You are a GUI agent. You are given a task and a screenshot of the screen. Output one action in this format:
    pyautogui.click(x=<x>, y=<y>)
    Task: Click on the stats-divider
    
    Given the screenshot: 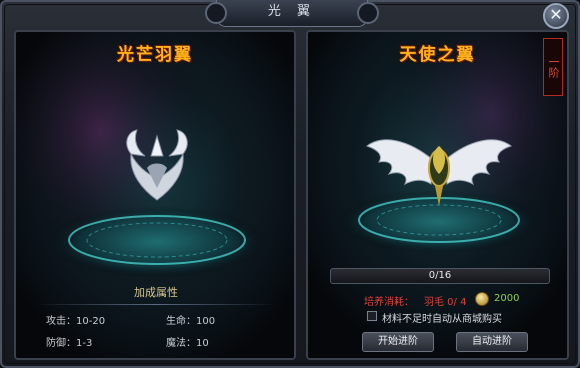 What is the action you would take?
    pyautogui.click(x=156, y=304)
    